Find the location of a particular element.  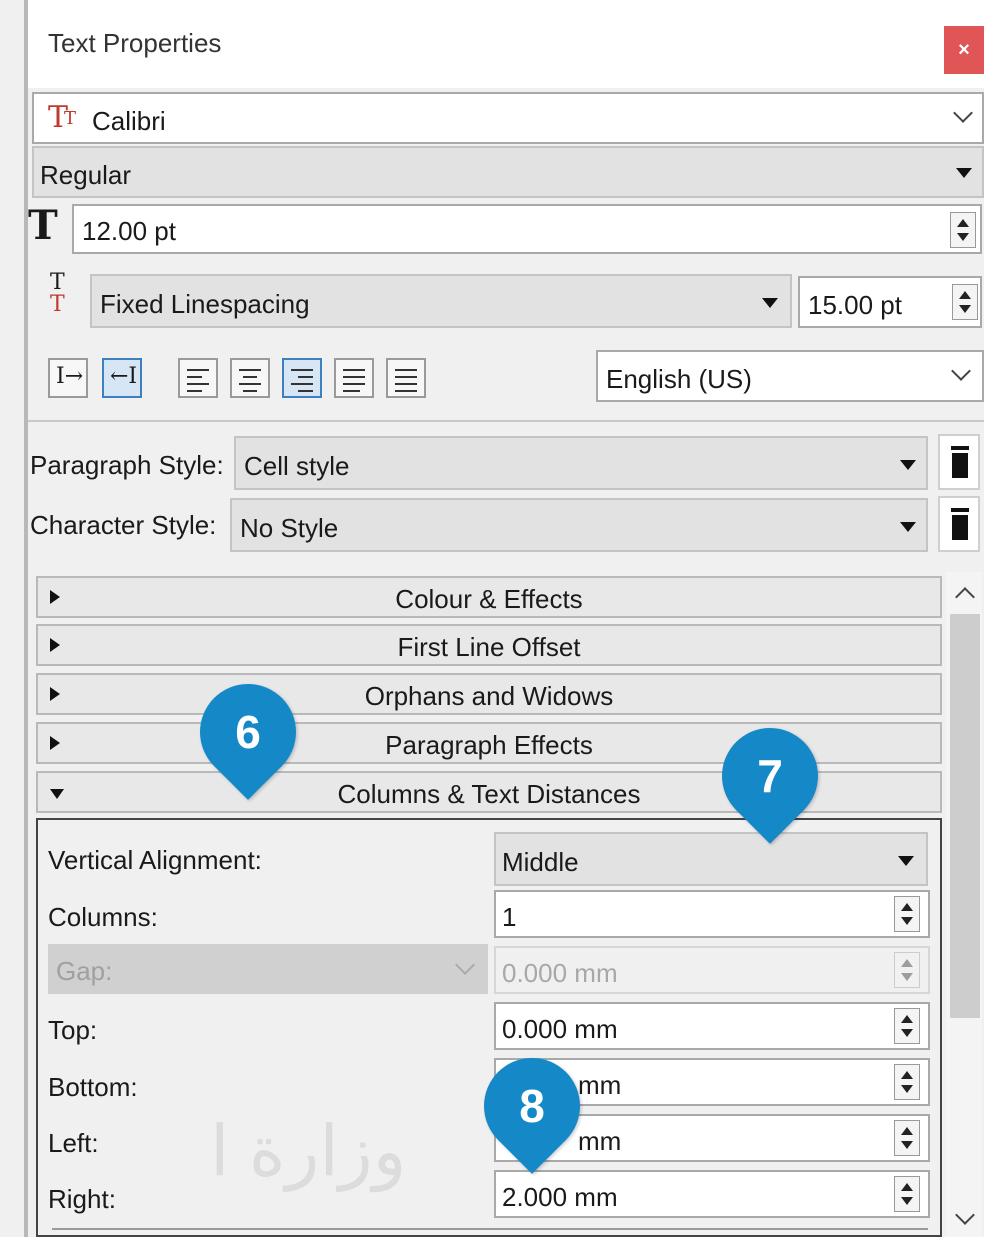

font-family-value: Calibri is located at coordinates (129, 121).